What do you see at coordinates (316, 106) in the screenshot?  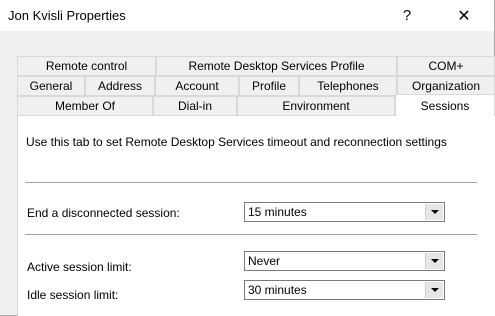 I see `tab-environment: Environment` at bounding box center [316, 106].